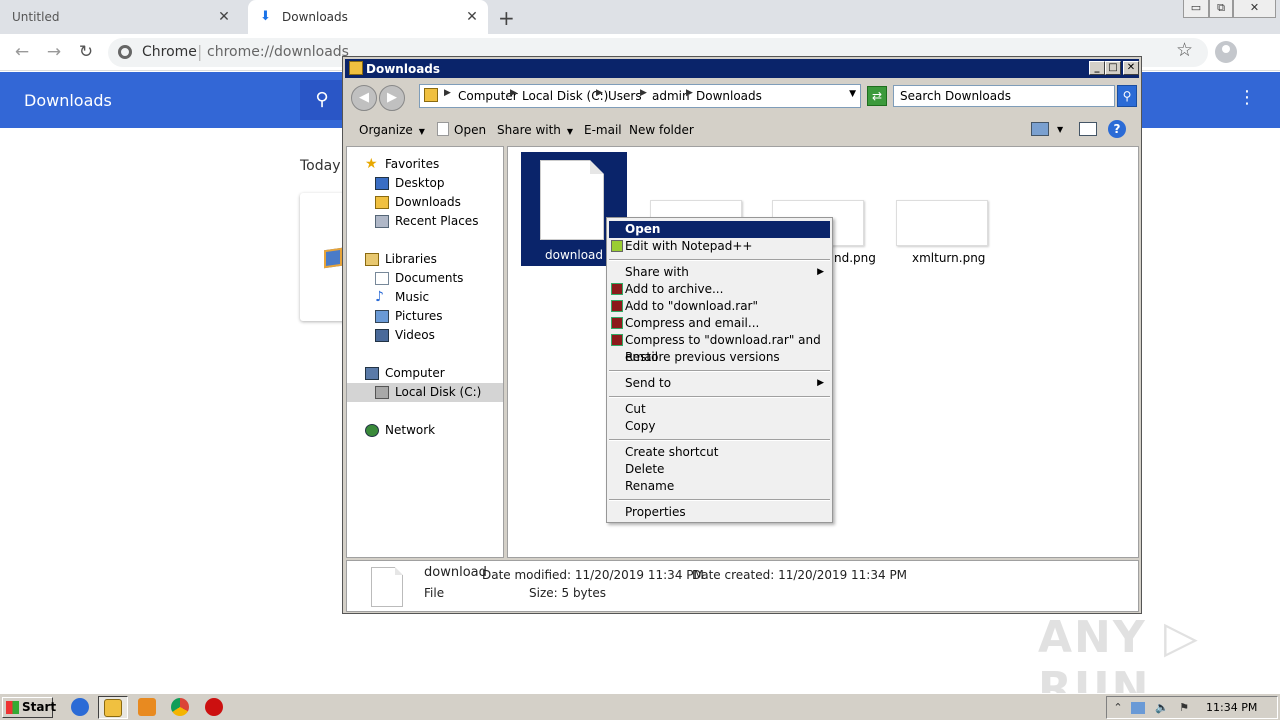 The height and width of the screenshot is (720, 1280). I want to click on nav-computer: Computer, so click(425, 373).